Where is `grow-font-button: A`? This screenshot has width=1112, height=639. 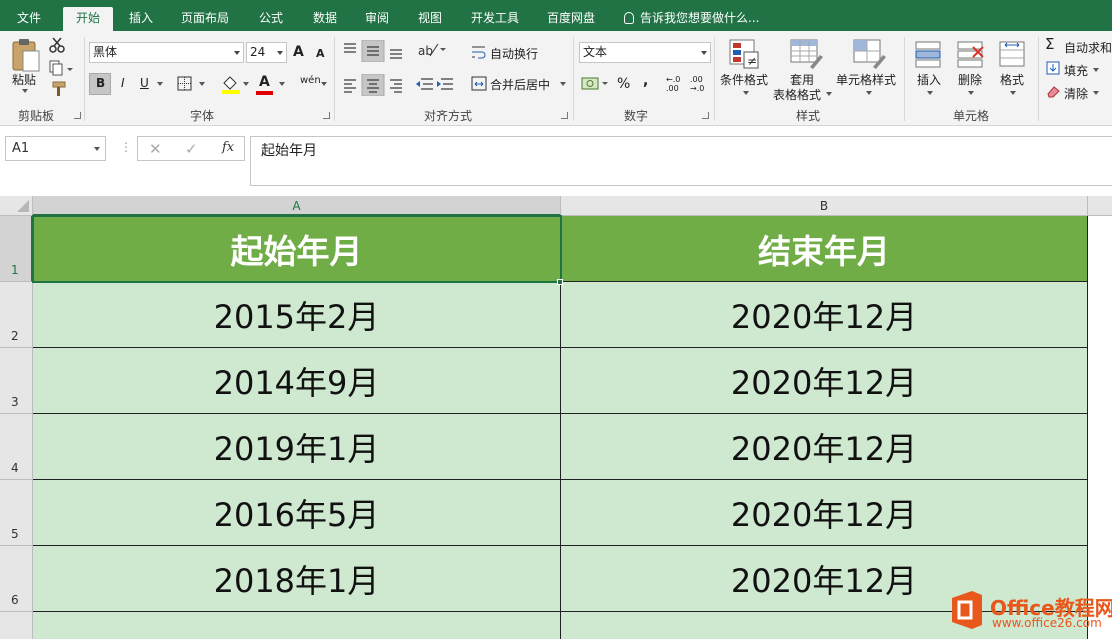 grow-font-button: A is located at coordinates (298, 52).